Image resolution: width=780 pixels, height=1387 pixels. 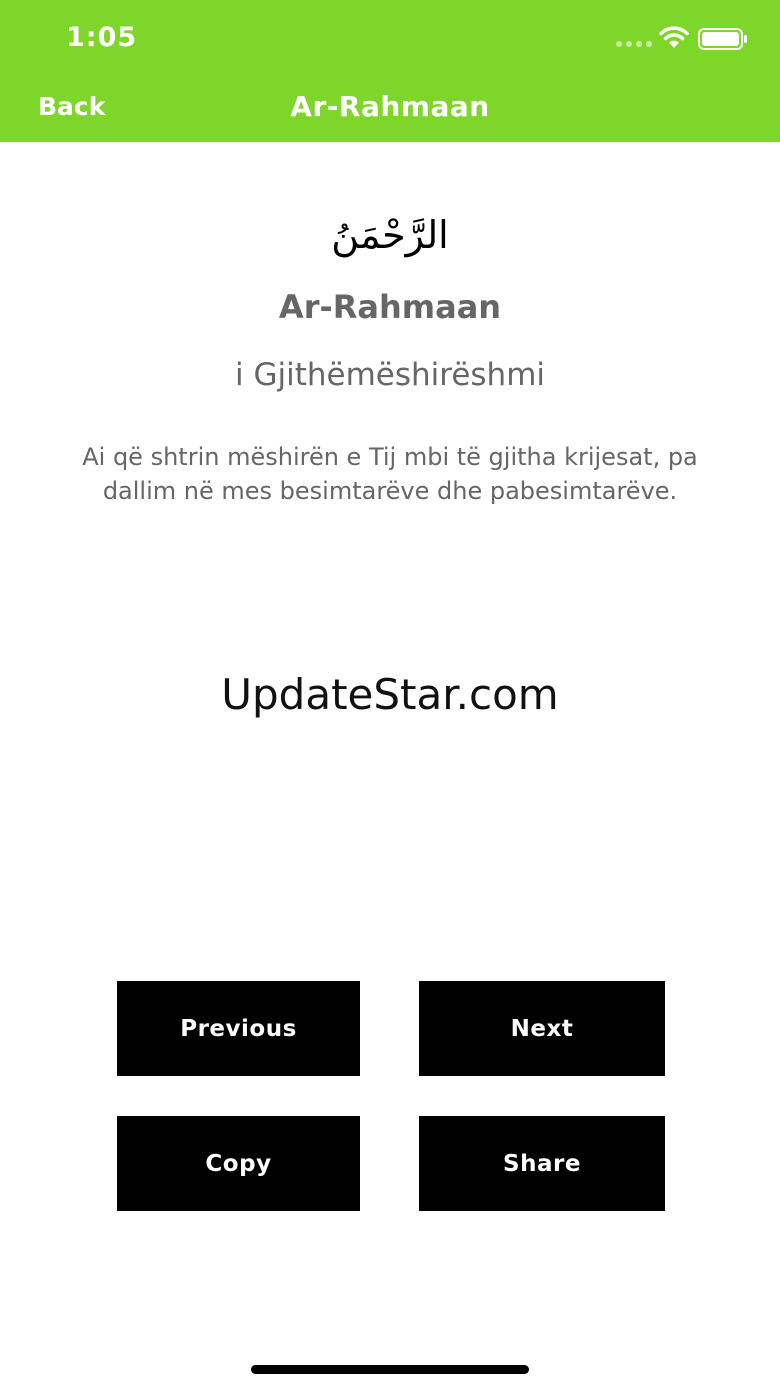 What do you see at coordinates (389, 375) in the screenshot?
I see `translation: i Gjithëmëshirëshmi` at bounding box center [389, 375].